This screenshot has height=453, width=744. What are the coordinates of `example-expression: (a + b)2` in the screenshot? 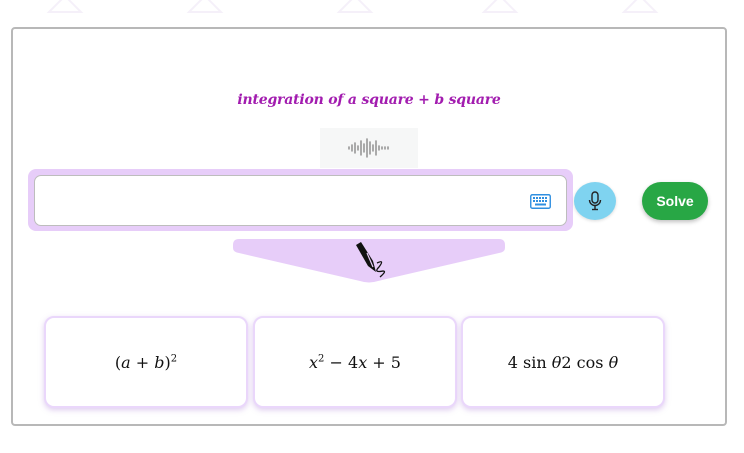 It's located at (146, 362).